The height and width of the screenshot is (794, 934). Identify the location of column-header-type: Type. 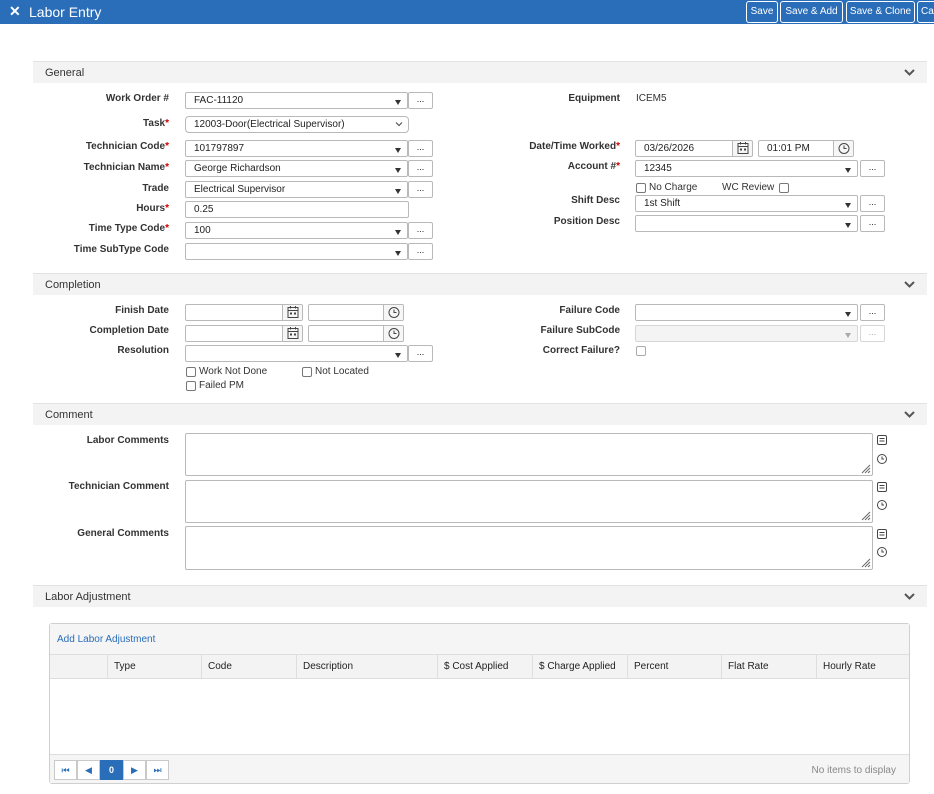
(154, 667).